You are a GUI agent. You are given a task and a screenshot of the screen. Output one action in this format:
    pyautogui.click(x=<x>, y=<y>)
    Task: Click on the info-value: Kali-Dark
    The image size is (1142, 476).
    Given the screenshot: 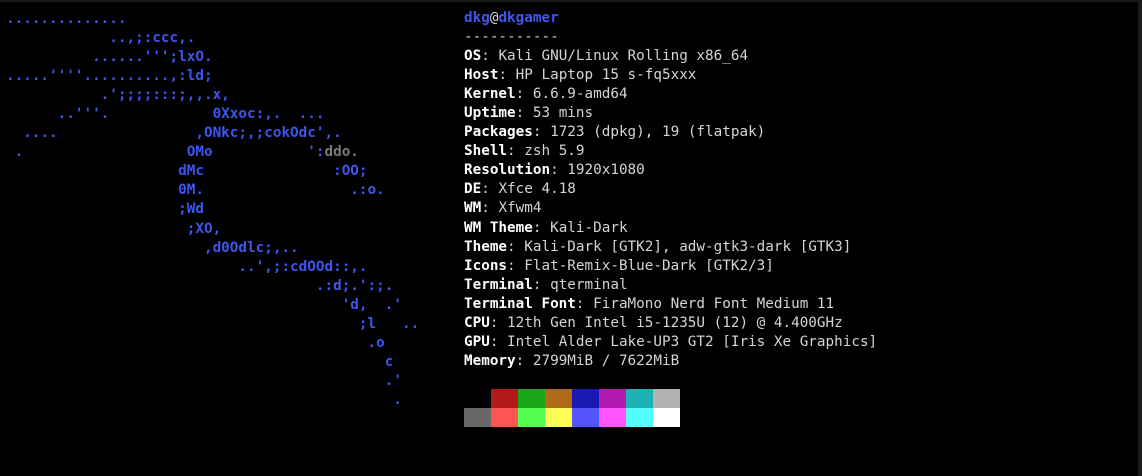 What is the action you would take?
    pyautogui.click(x=589, y=227)
    